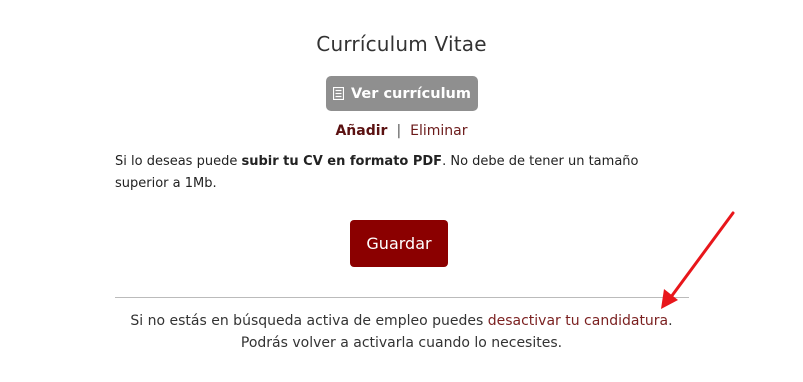 The image size is (803, 382). I want to click on delete-link: Eliminar, so click(438, 131).